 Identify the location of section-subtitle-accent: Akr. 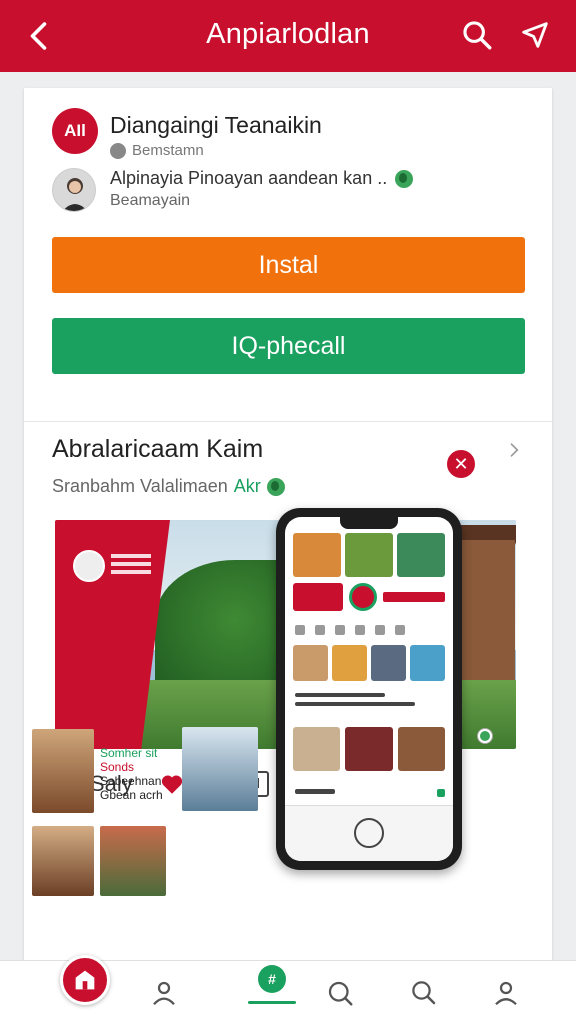
(247, 486).